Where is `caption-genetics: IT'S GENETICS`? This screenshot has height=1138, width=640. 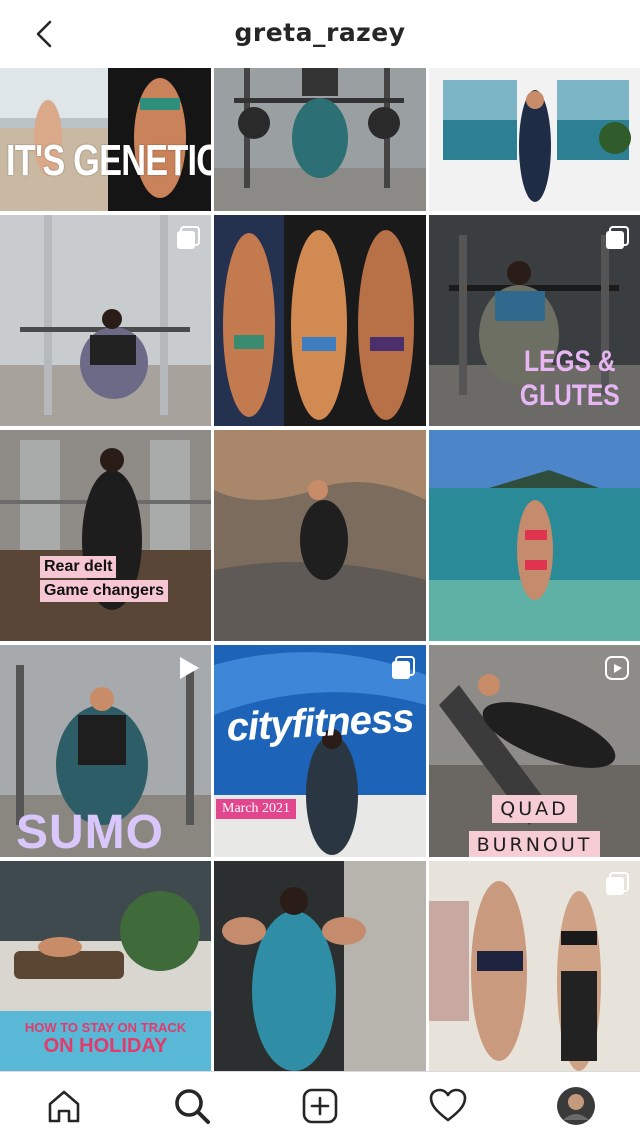
caption-genetics: IT'S GENETICS is located at coordinates (108, 160).